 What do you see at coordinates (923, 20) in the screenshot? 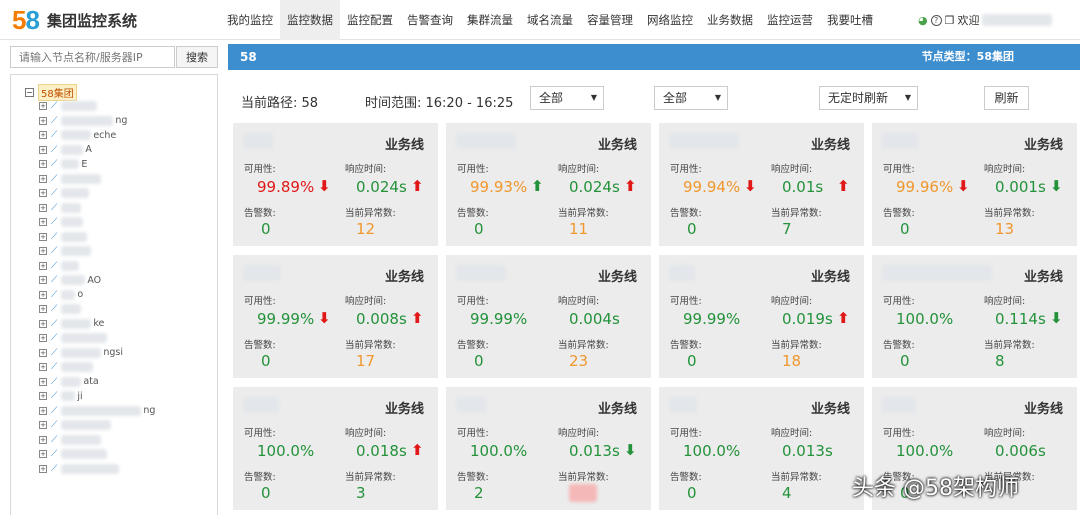
I see `status-icon: ◕` at bounding box center [923, 20].